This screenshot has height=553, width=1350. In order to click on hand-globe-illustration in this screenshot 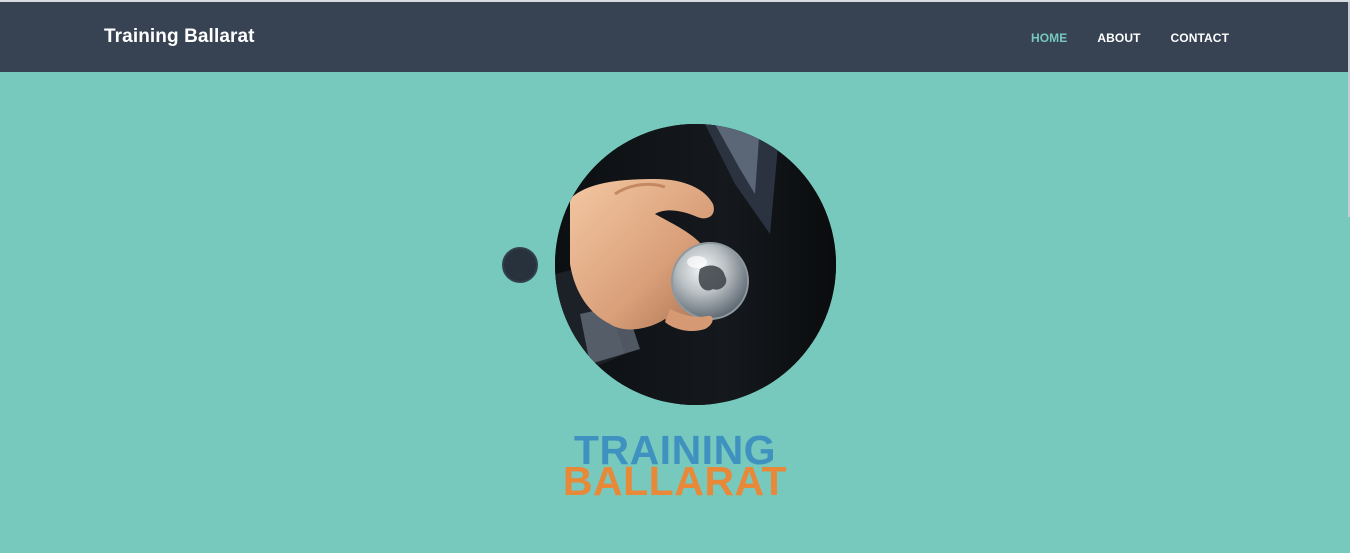, I will do `click(695, 264)`.